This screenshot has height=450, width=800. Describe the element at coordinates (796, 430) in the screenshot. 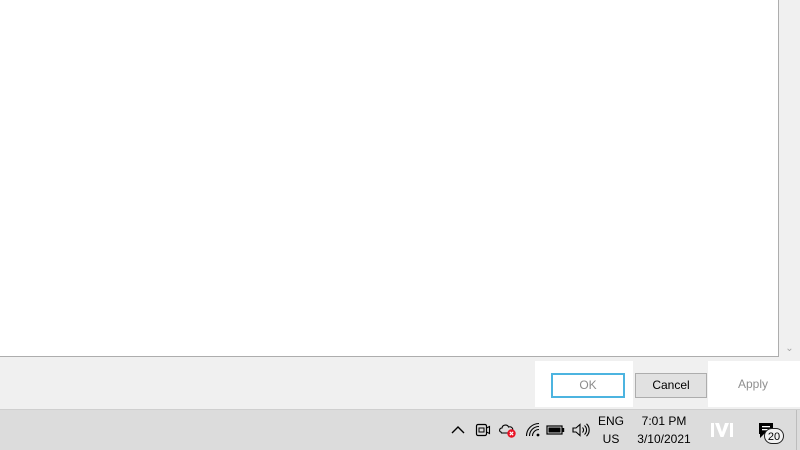

I see `show-desktop-button` at that location.